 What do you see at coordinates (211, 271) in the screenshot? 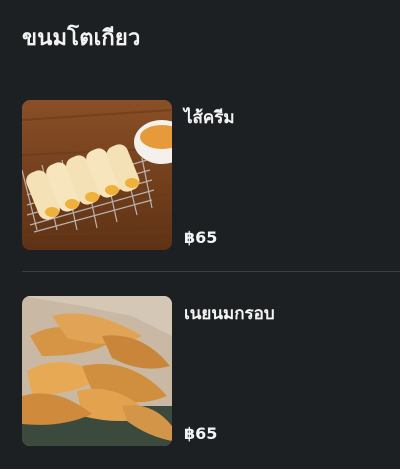
I see `item-divider` at bounding box center [211, 271].